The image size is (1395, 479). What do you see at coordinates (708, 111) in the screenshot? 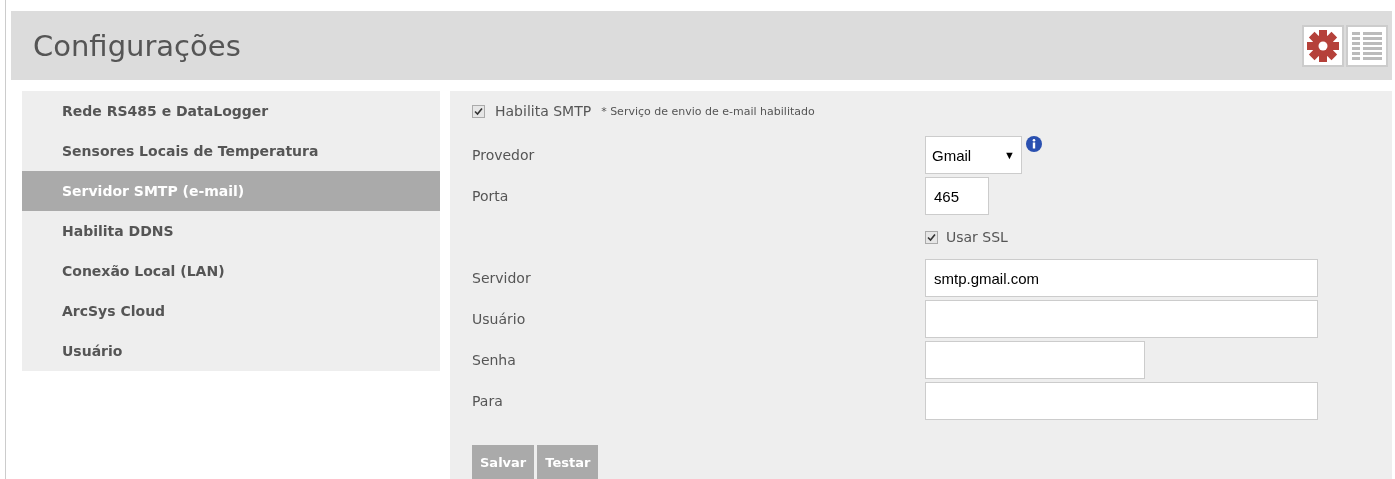
I see `note-text: * Serviço de envio de e-mail habilitado` at bounding box center [708, 111].